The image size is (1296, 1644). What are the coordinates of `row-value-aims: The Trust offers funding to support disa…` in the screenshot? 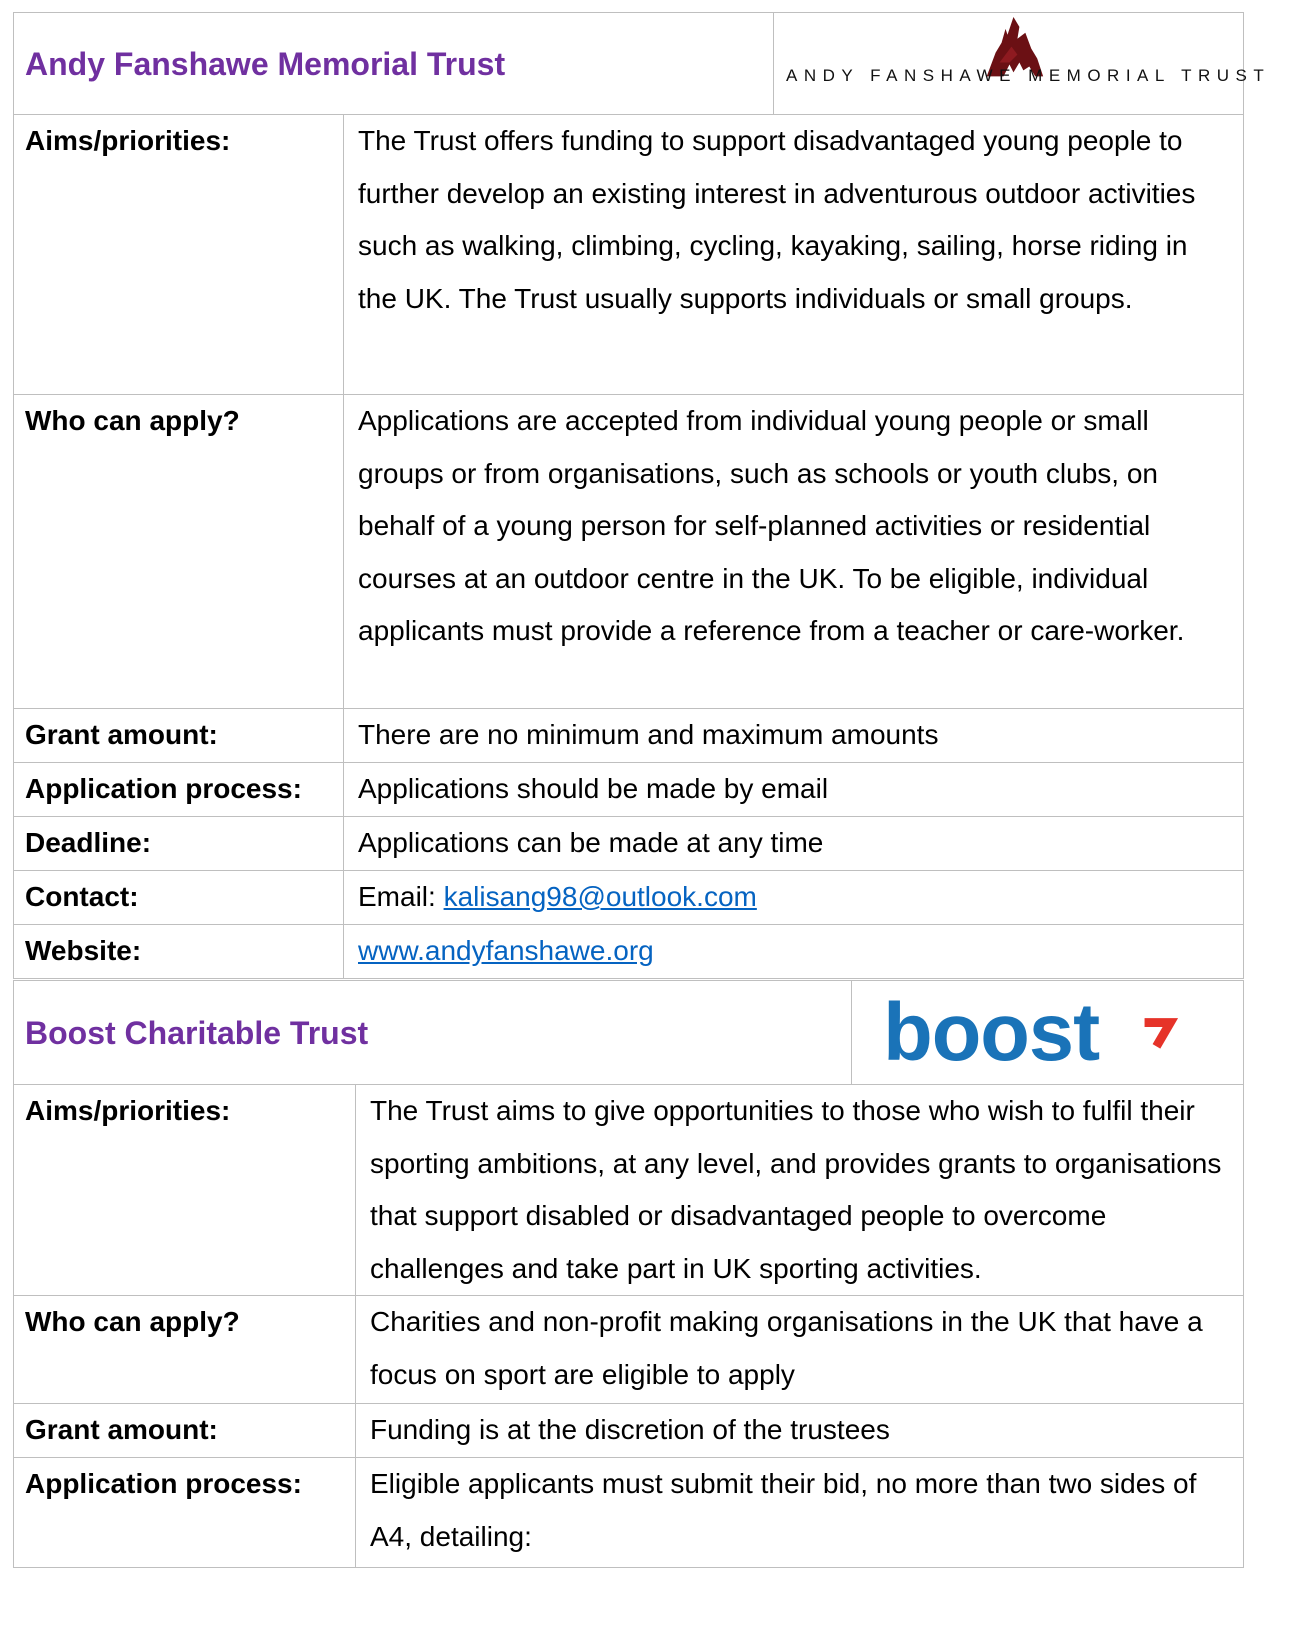 It's located at (793, 254).